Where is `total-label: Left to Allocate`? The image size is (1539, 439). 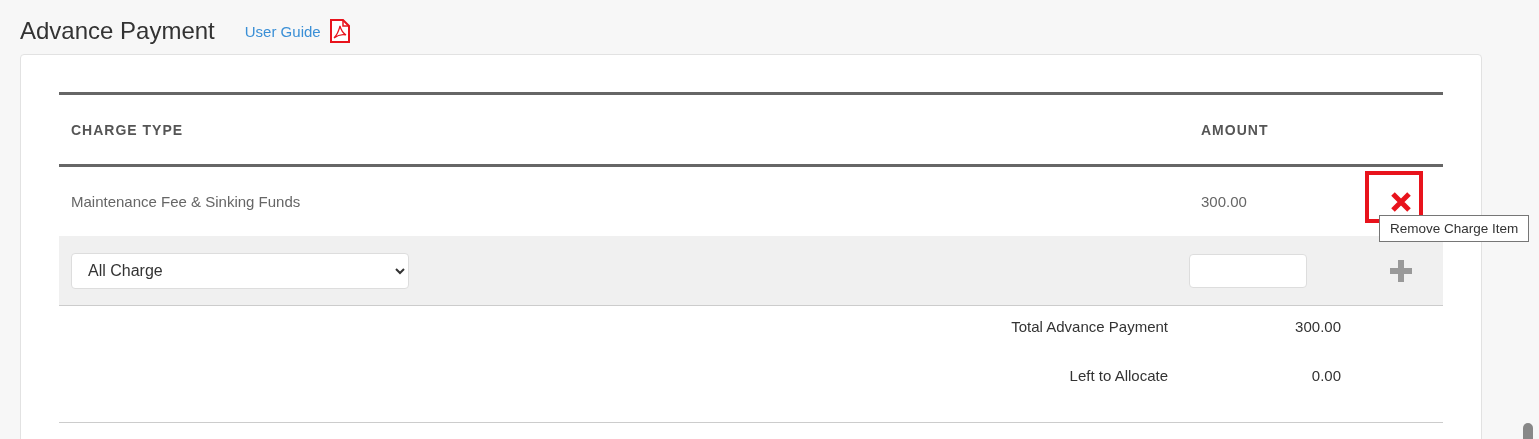
total-label: Left to Allocate is located at coordinates (1118, 375).